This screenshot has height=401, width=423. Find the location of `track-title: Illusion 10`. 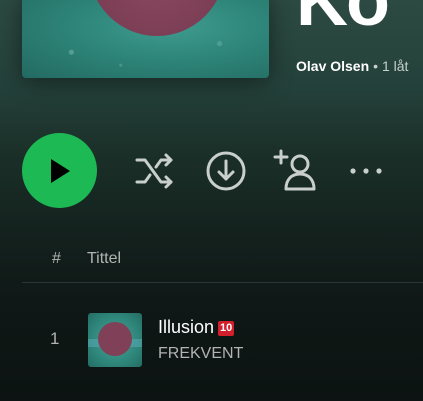

track-title: Illusion 10 is located at coordinates (196, 327).